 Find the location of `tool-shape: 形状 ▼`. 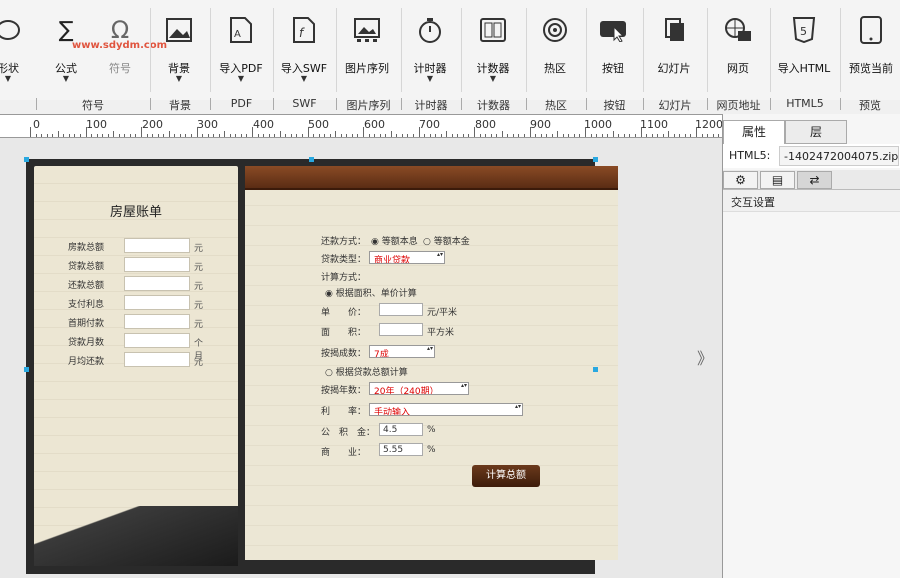

tool-shape: 形状 ▼ is located at coordinates (13, 46).